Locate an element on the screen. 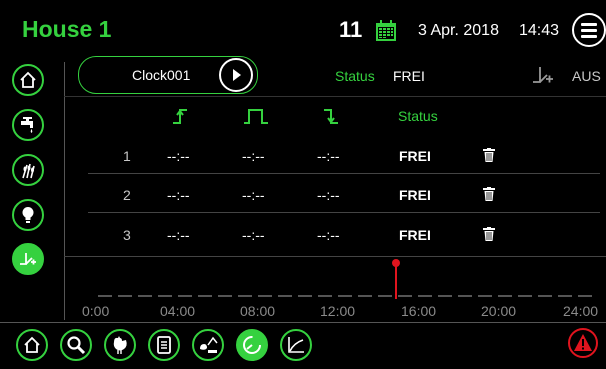 This screenshot has width=606, height=369. light-bulb-icon is located at coordinates (28, 215).